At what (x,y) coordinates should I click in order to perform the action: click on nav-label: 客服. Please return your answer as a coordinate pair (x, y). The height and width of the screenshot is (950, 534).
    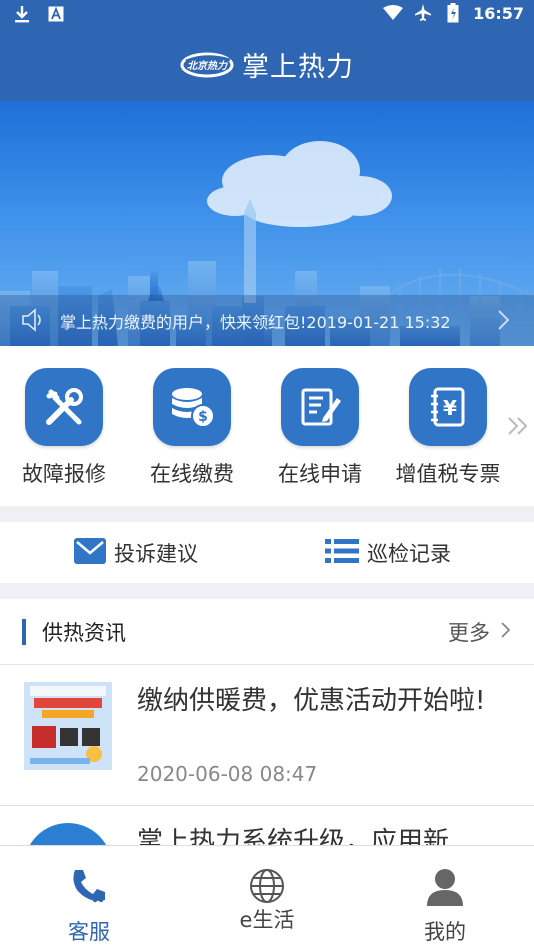
    Looking at the image, I should click on (89, 932).